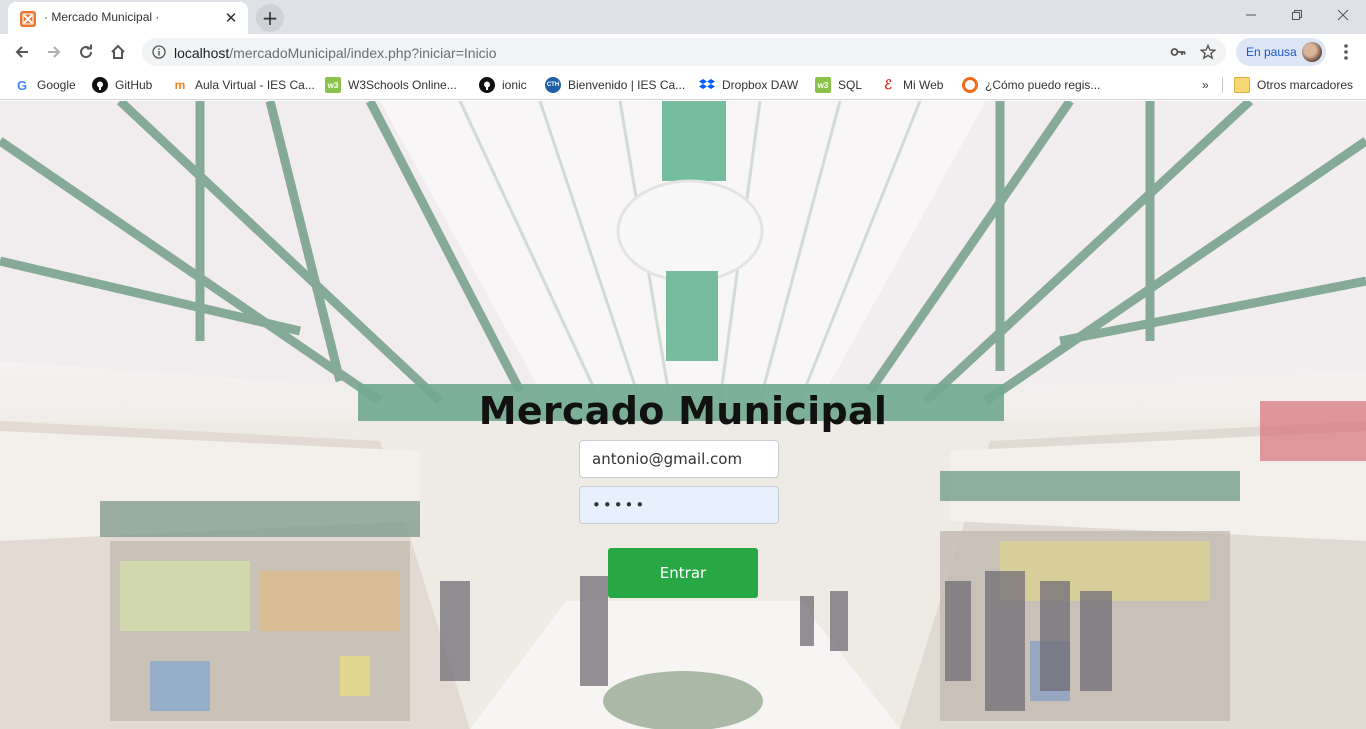 This screenshot has width=1366, height=729. I want to click on password-field, so click(679, 505).